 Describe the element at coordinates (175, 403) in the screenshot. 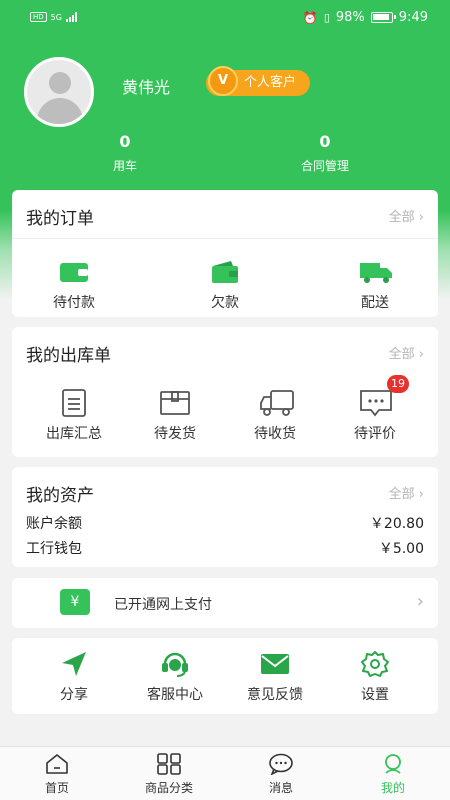

I see `box-icon` at that location.